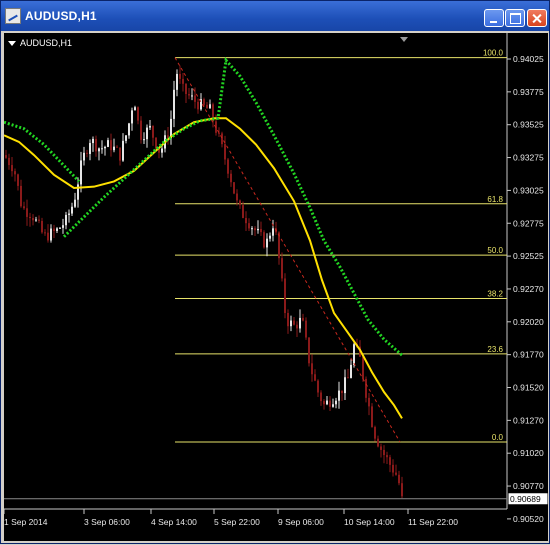 The width and height of the screenshot is (550, 545). What do you see at coordinates (528, 256) in the screenshot?
I see `y-tick-label: 0.92525` at bounding box center [528, 256].